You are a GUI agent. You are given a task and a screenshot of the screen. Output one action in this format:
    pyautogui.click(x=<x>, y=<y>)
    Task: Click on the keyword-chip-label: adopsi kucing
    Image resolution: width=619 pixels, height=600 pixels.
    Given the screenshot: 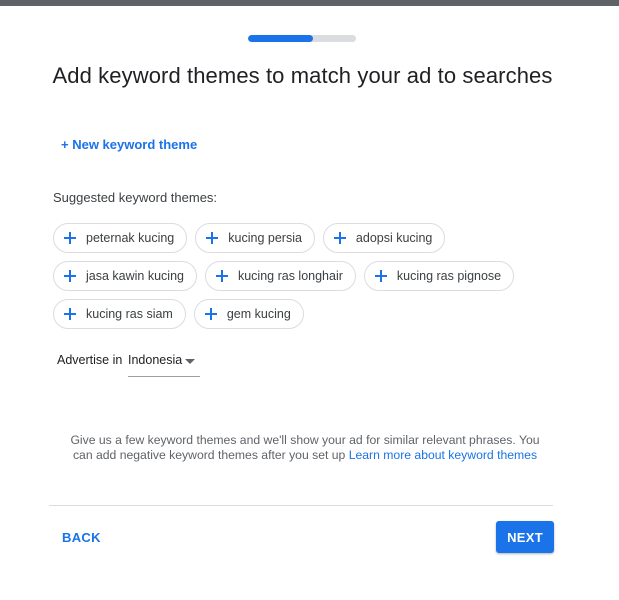 What is the action you would take?
    pyautogui.click(x=394, y=238)
    